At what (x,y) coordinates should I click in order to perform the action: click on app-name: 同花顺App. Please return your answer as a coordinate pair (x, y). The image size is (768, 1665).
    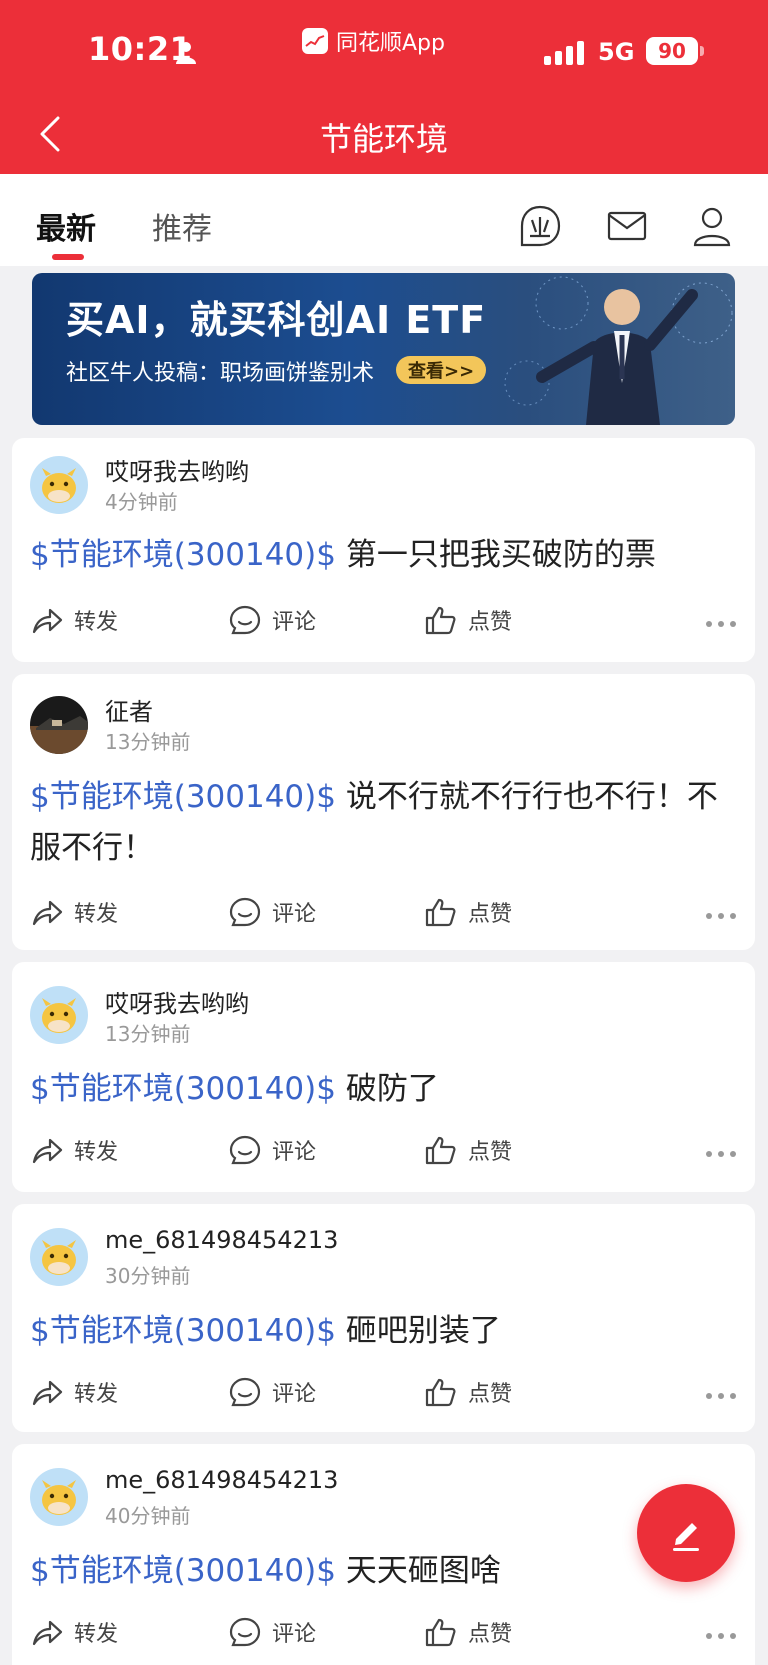
    Looking at the image, I should click on (390, 43).